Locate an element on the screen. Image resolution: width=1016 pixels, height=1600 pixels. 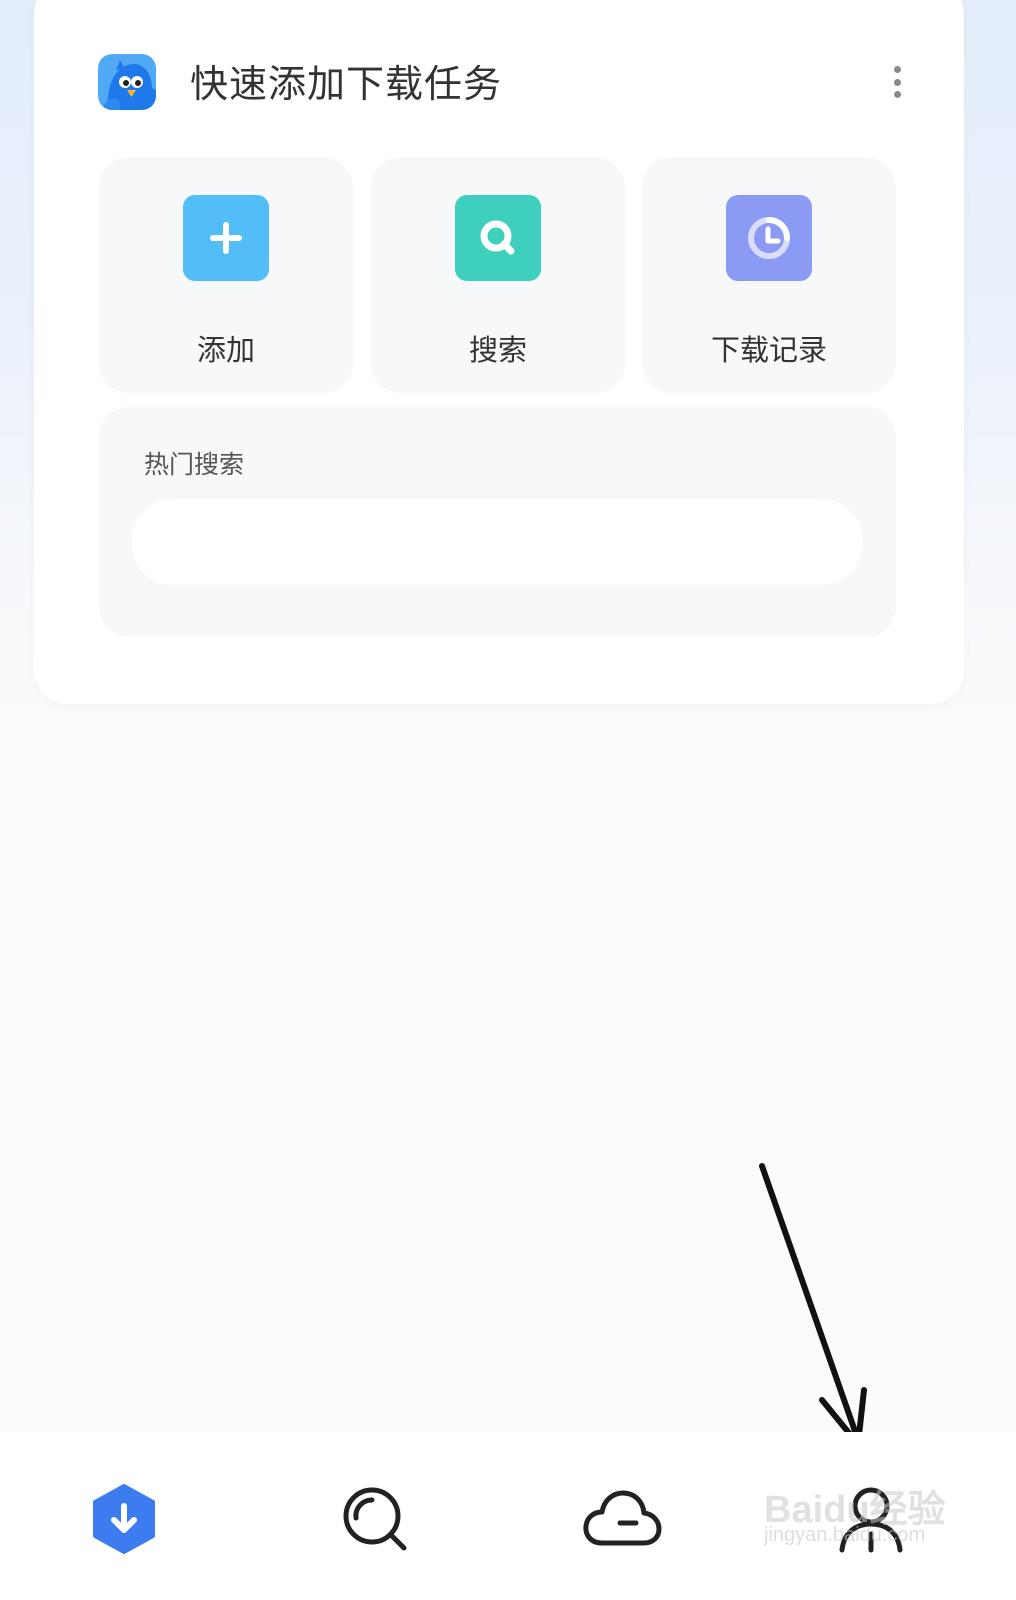
user-icon is located at coordinates (871, 1520).